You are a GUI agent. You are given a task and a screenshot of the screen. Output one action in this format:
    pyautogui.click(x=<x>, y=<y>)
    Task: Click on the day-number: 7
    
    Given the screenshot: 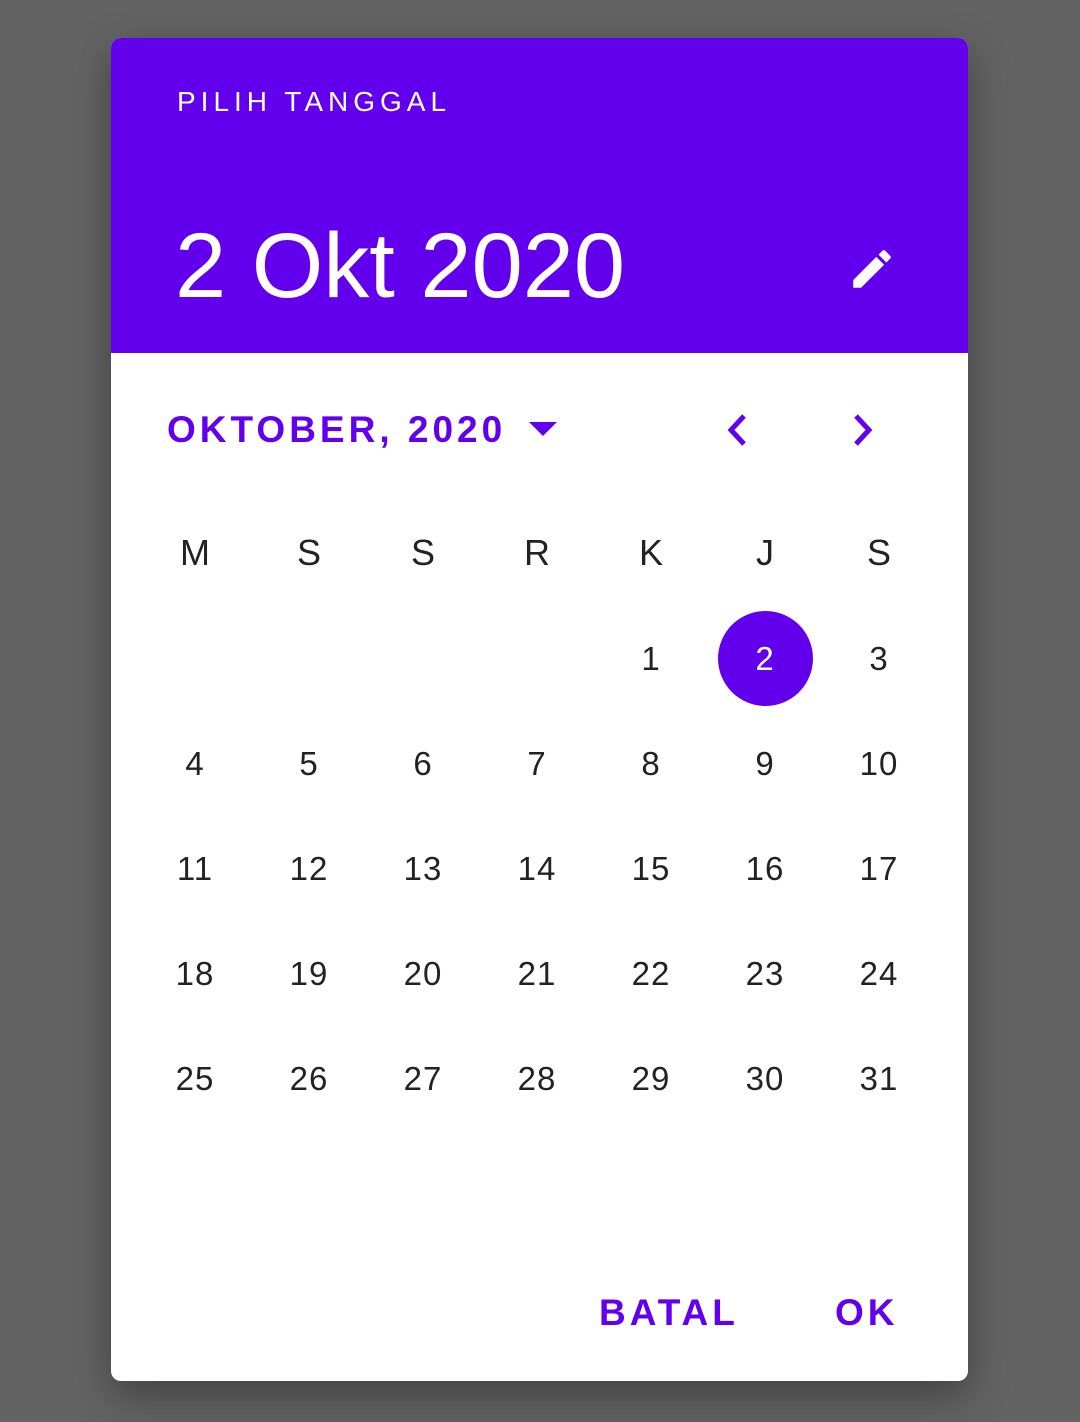 What is the action you would take?
    pyautogui.click(x=537, y=763)
    